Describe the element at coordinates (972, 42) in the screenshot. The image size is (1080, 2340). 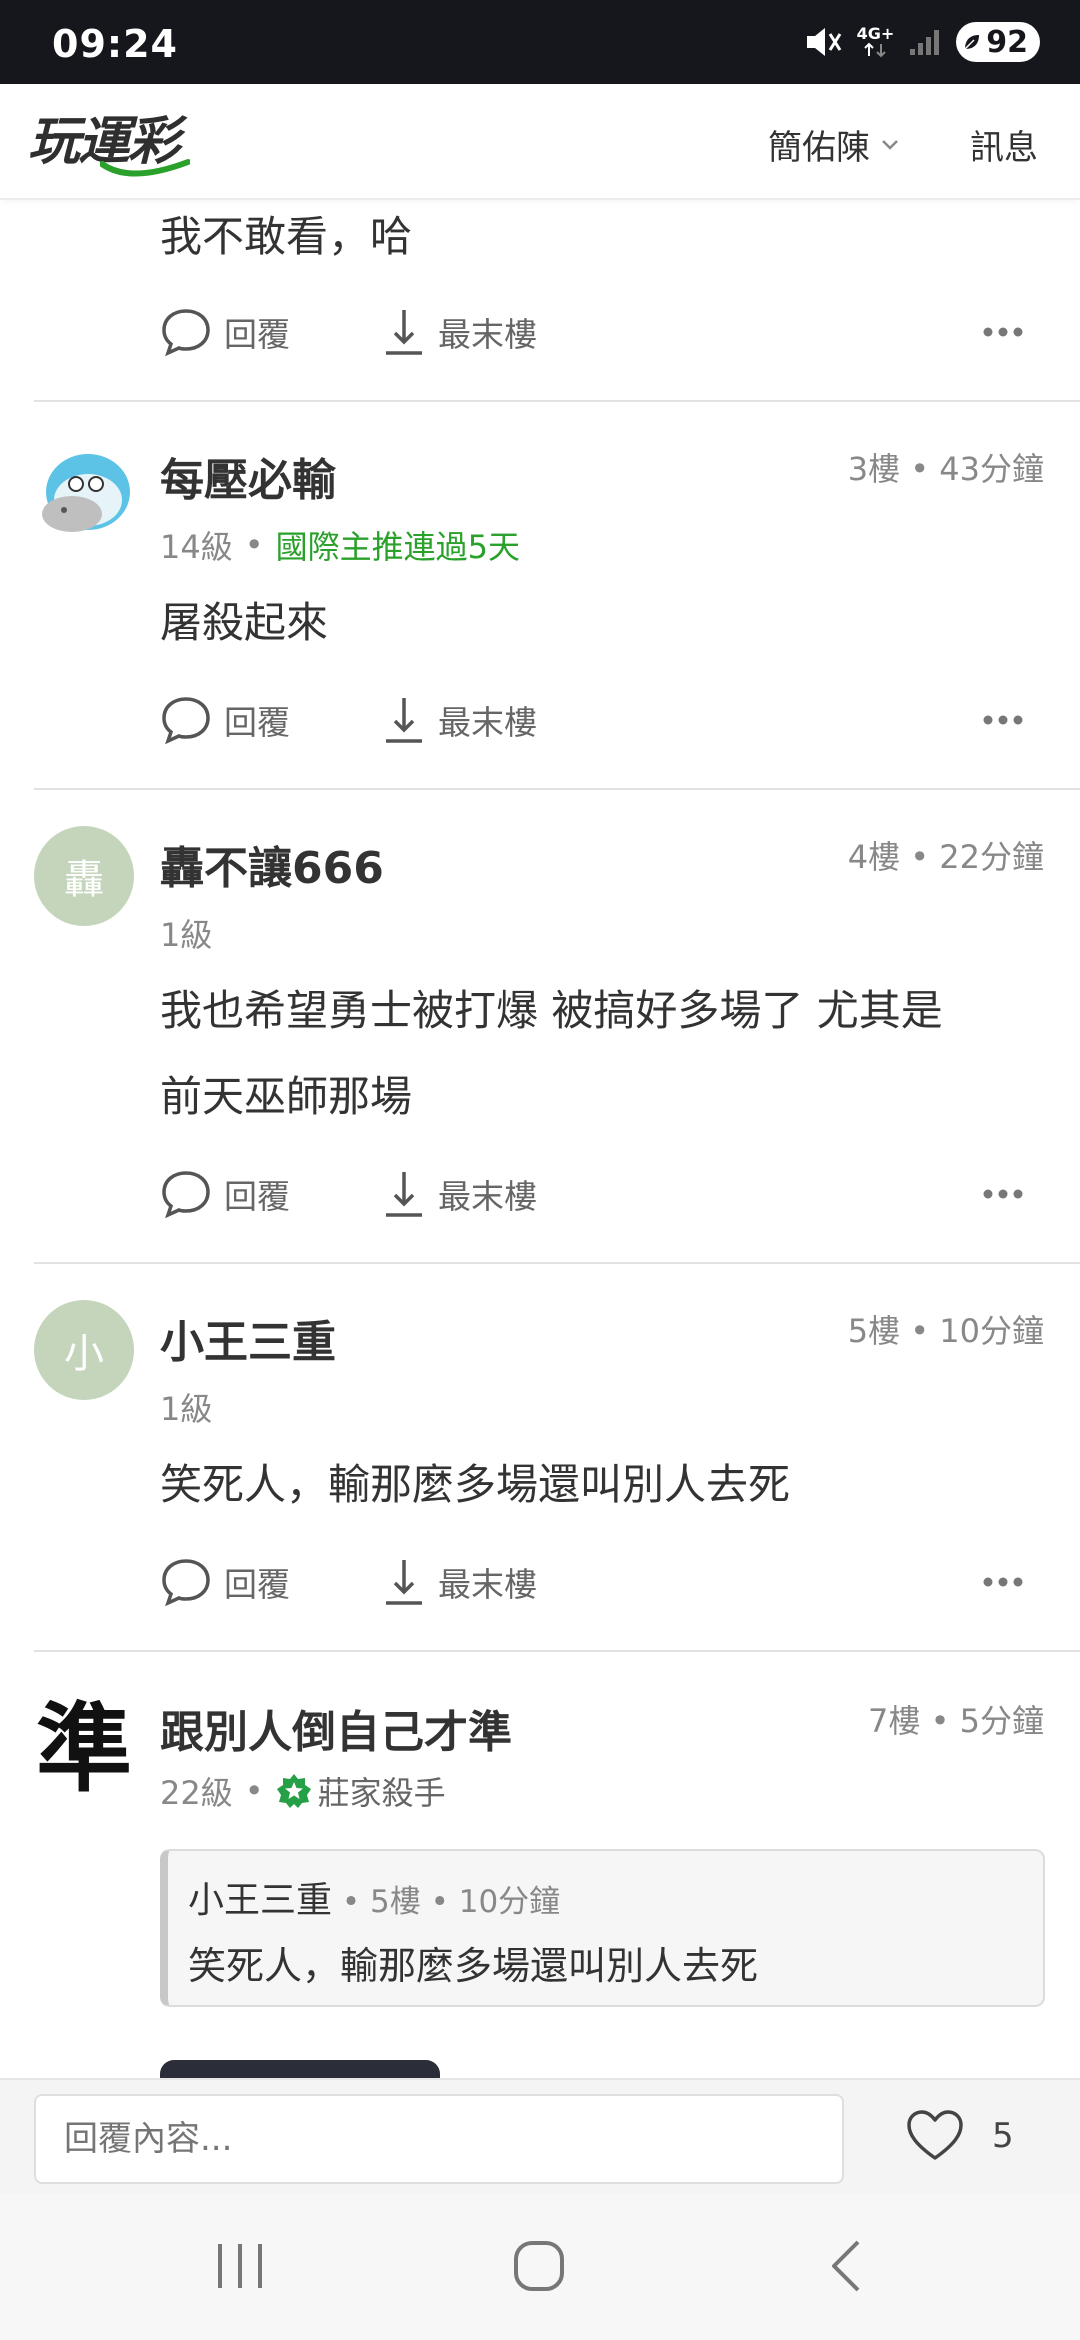
I see `power-saving-icon` at that location.